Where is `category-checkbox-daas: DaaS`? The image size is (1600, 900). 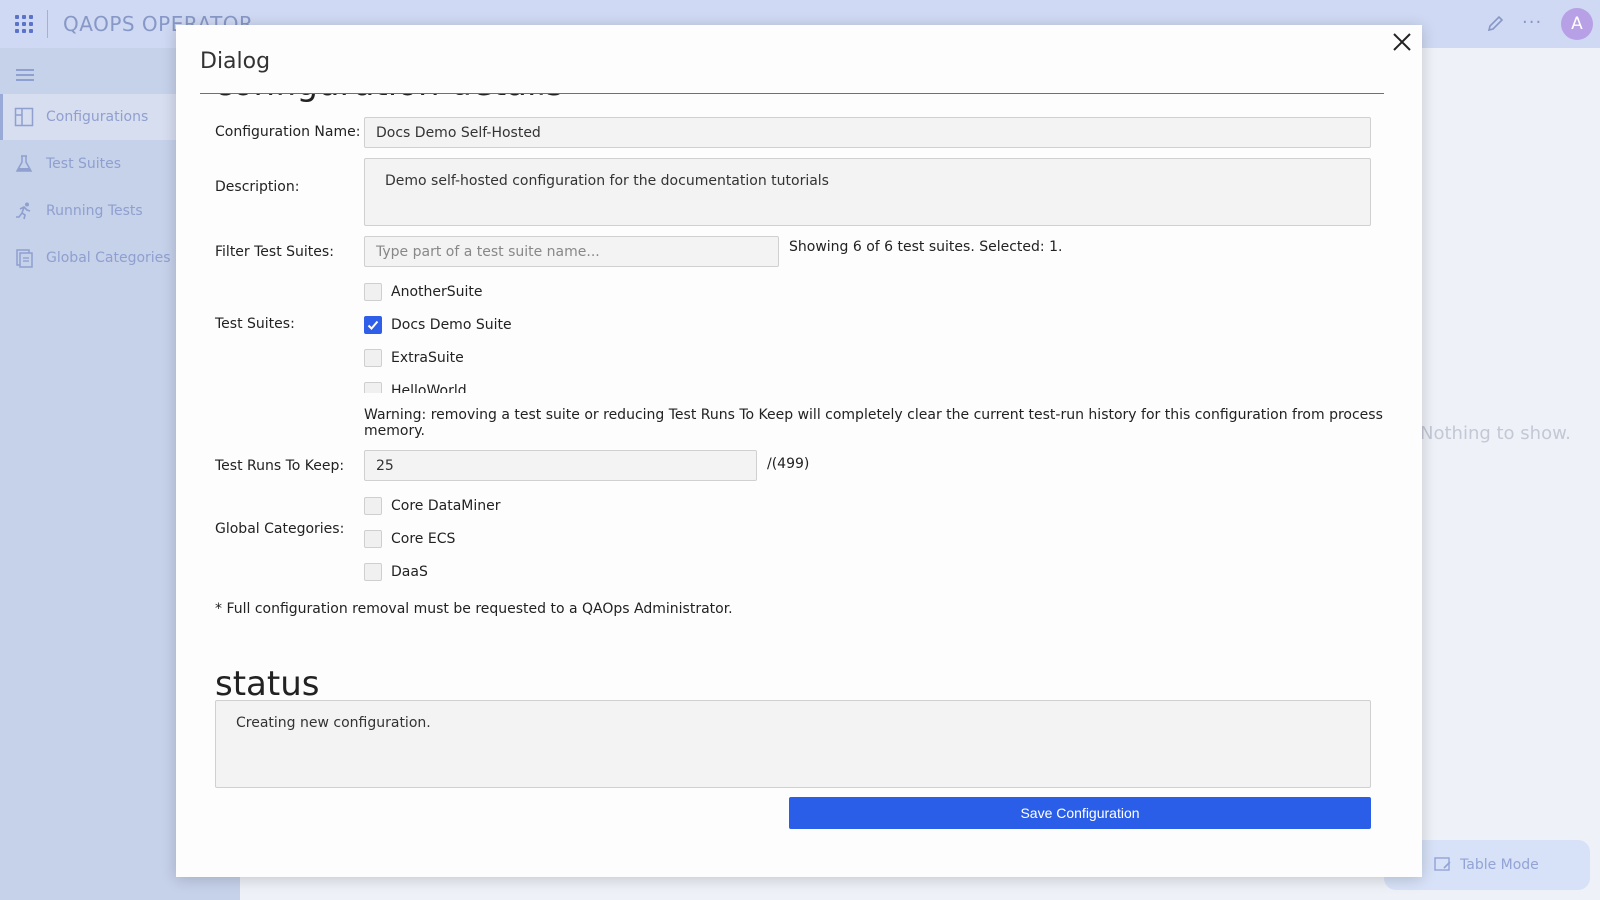
category-checkbox-daas: DaaS is located at coordinates (396, 572).